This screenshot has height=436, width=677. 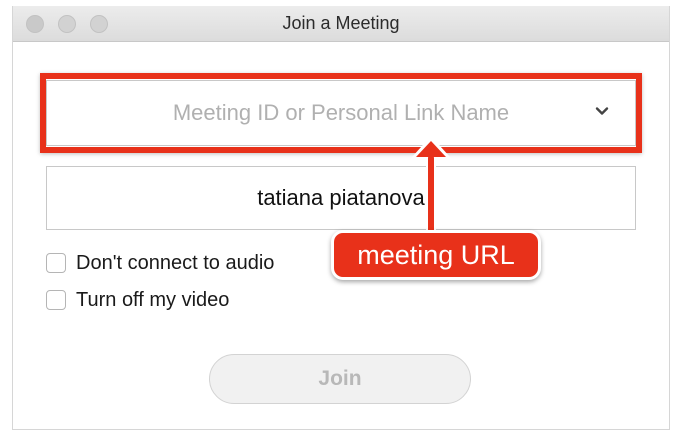 I want to click on chevron-down-icon, so click(x=602, y=111).